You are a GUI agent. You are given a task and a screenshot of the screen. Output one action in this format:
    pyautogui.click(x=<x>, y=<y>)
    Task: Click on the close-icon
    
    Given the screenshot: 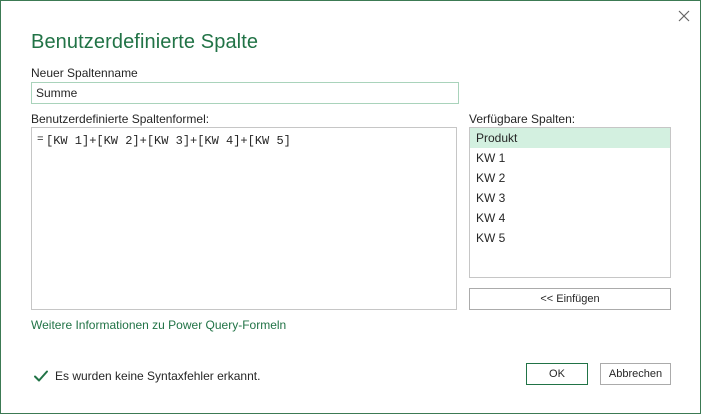 What is the action you would take?
    pyautogui.click(x=684, y=16)
    